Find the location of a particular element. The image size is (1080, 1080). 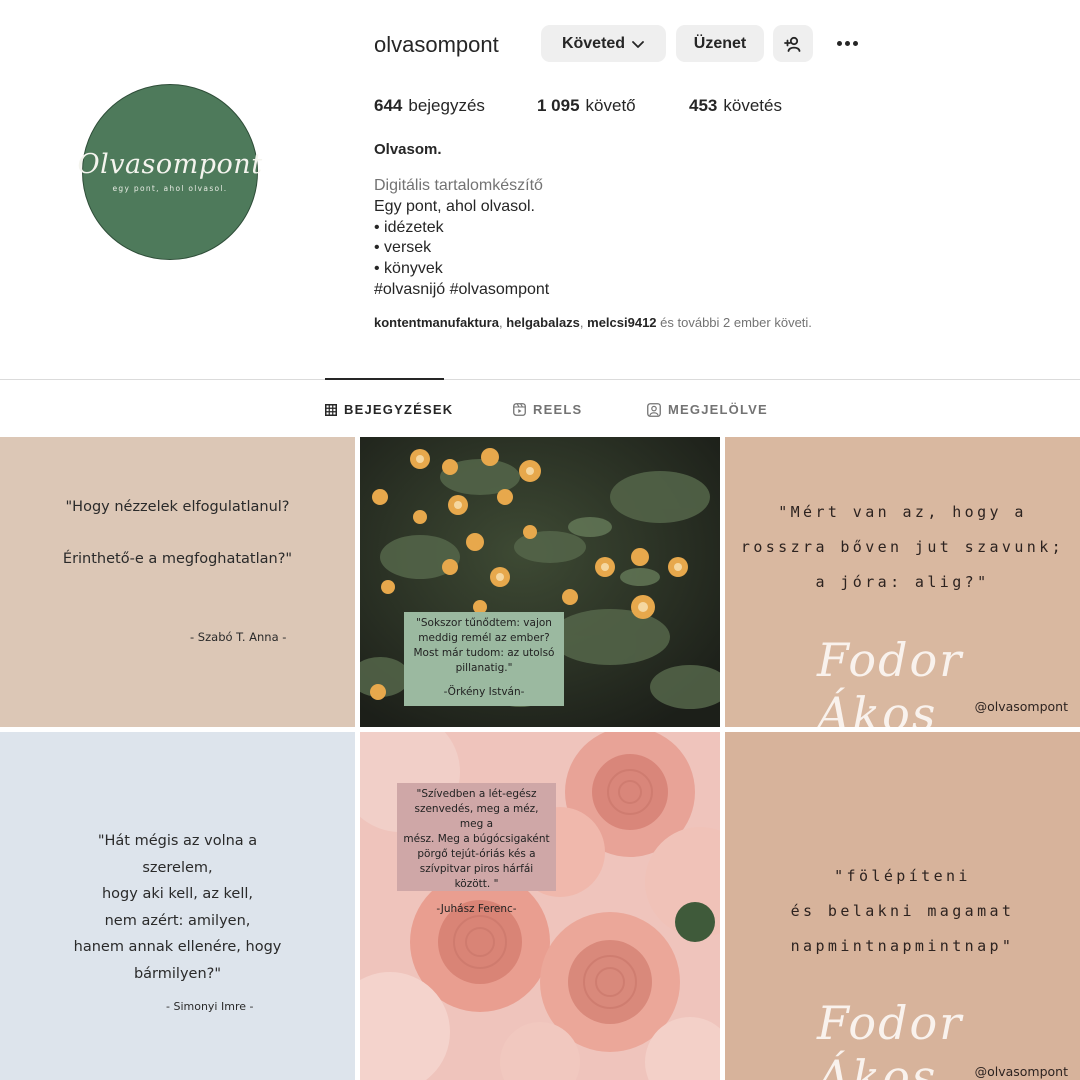

bio-line: • könyvek is located at coordinates (408, 269).